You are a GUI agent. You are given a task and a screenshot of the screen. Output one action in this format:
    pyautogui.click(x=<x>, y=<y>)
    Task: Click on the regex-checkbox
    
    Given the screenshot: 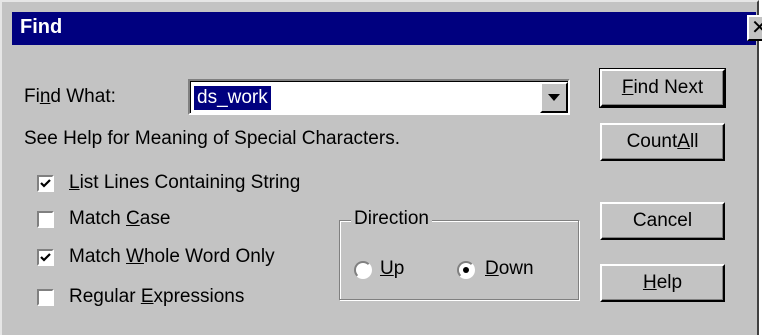 What is the action you would take?
    pyautogui.click(x=45, y=297)
    